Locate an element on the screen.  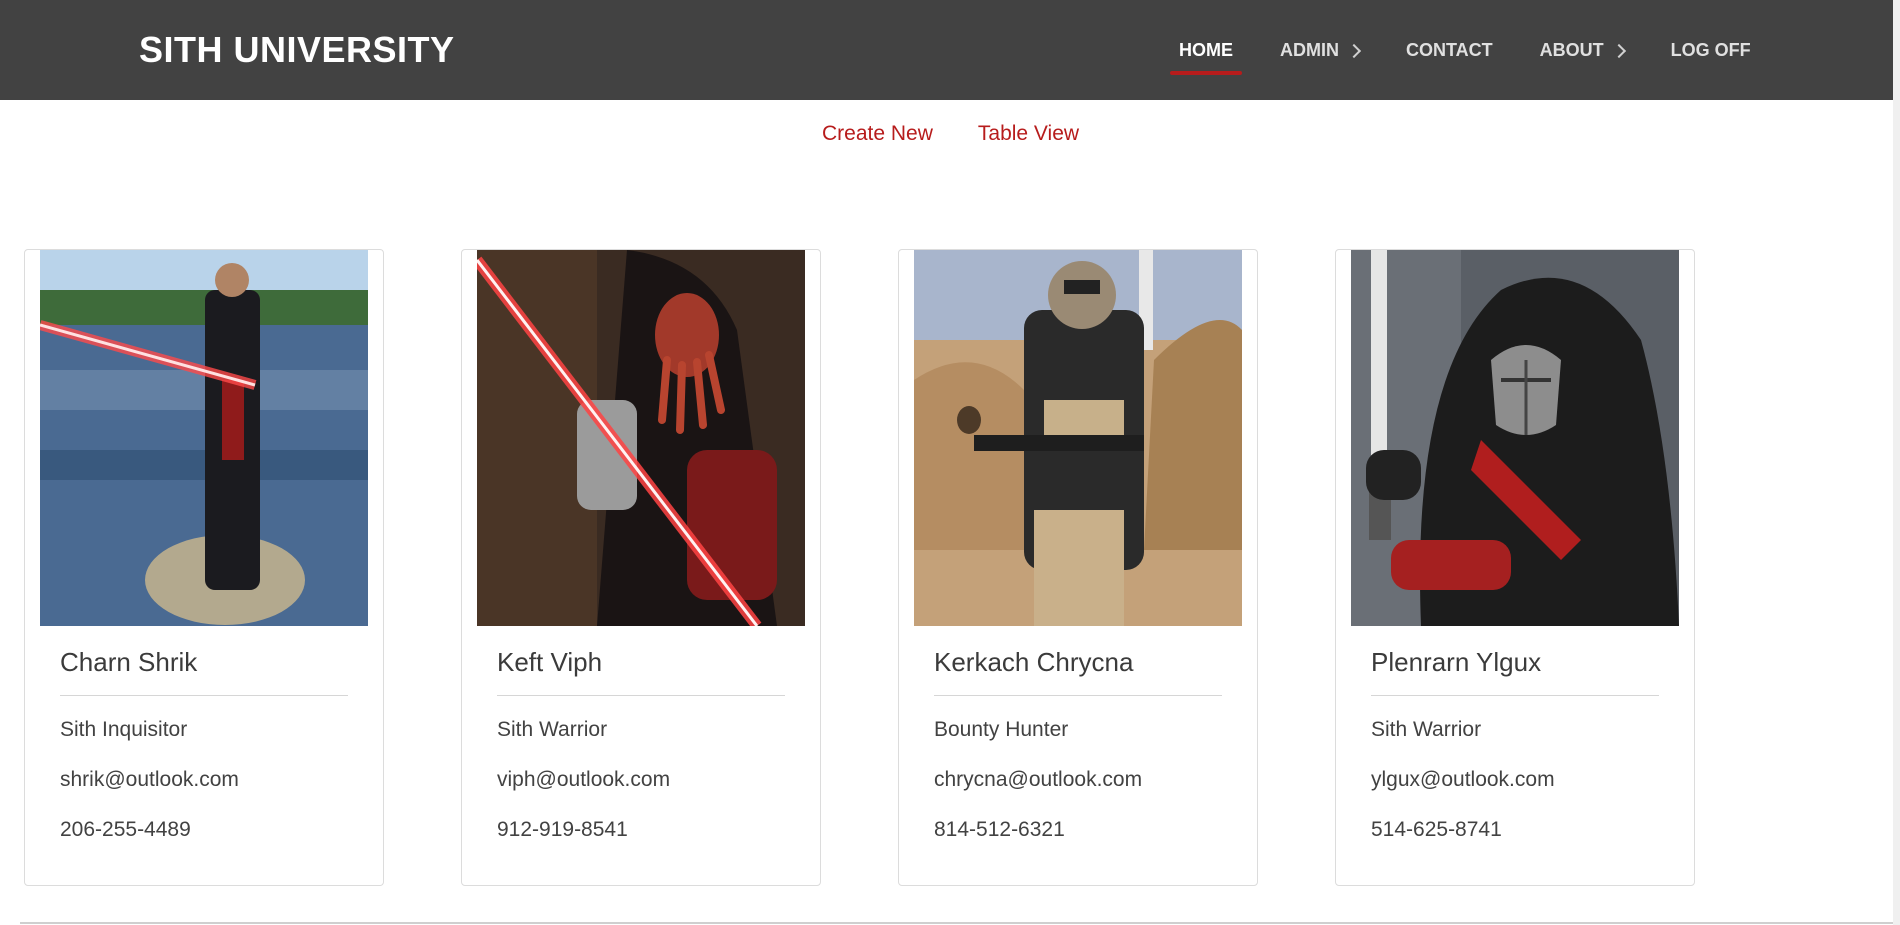
student-email: chrycna@outlook.com is located at coordinates (1038, 779).